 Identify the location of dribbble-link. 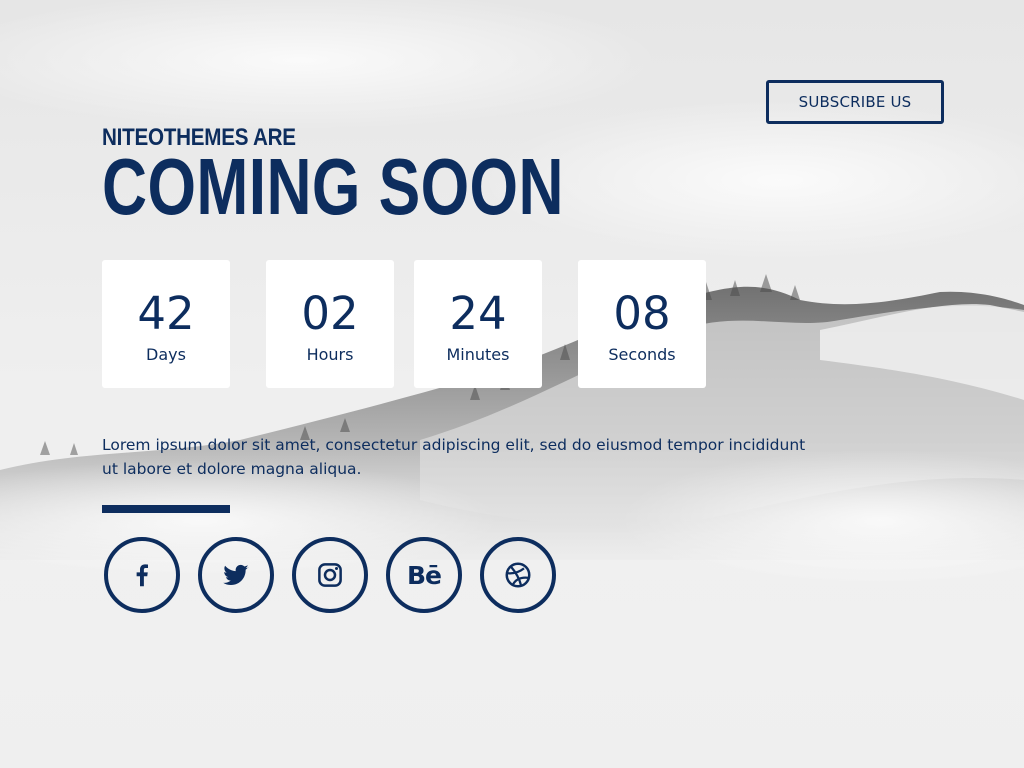
(518, 575).